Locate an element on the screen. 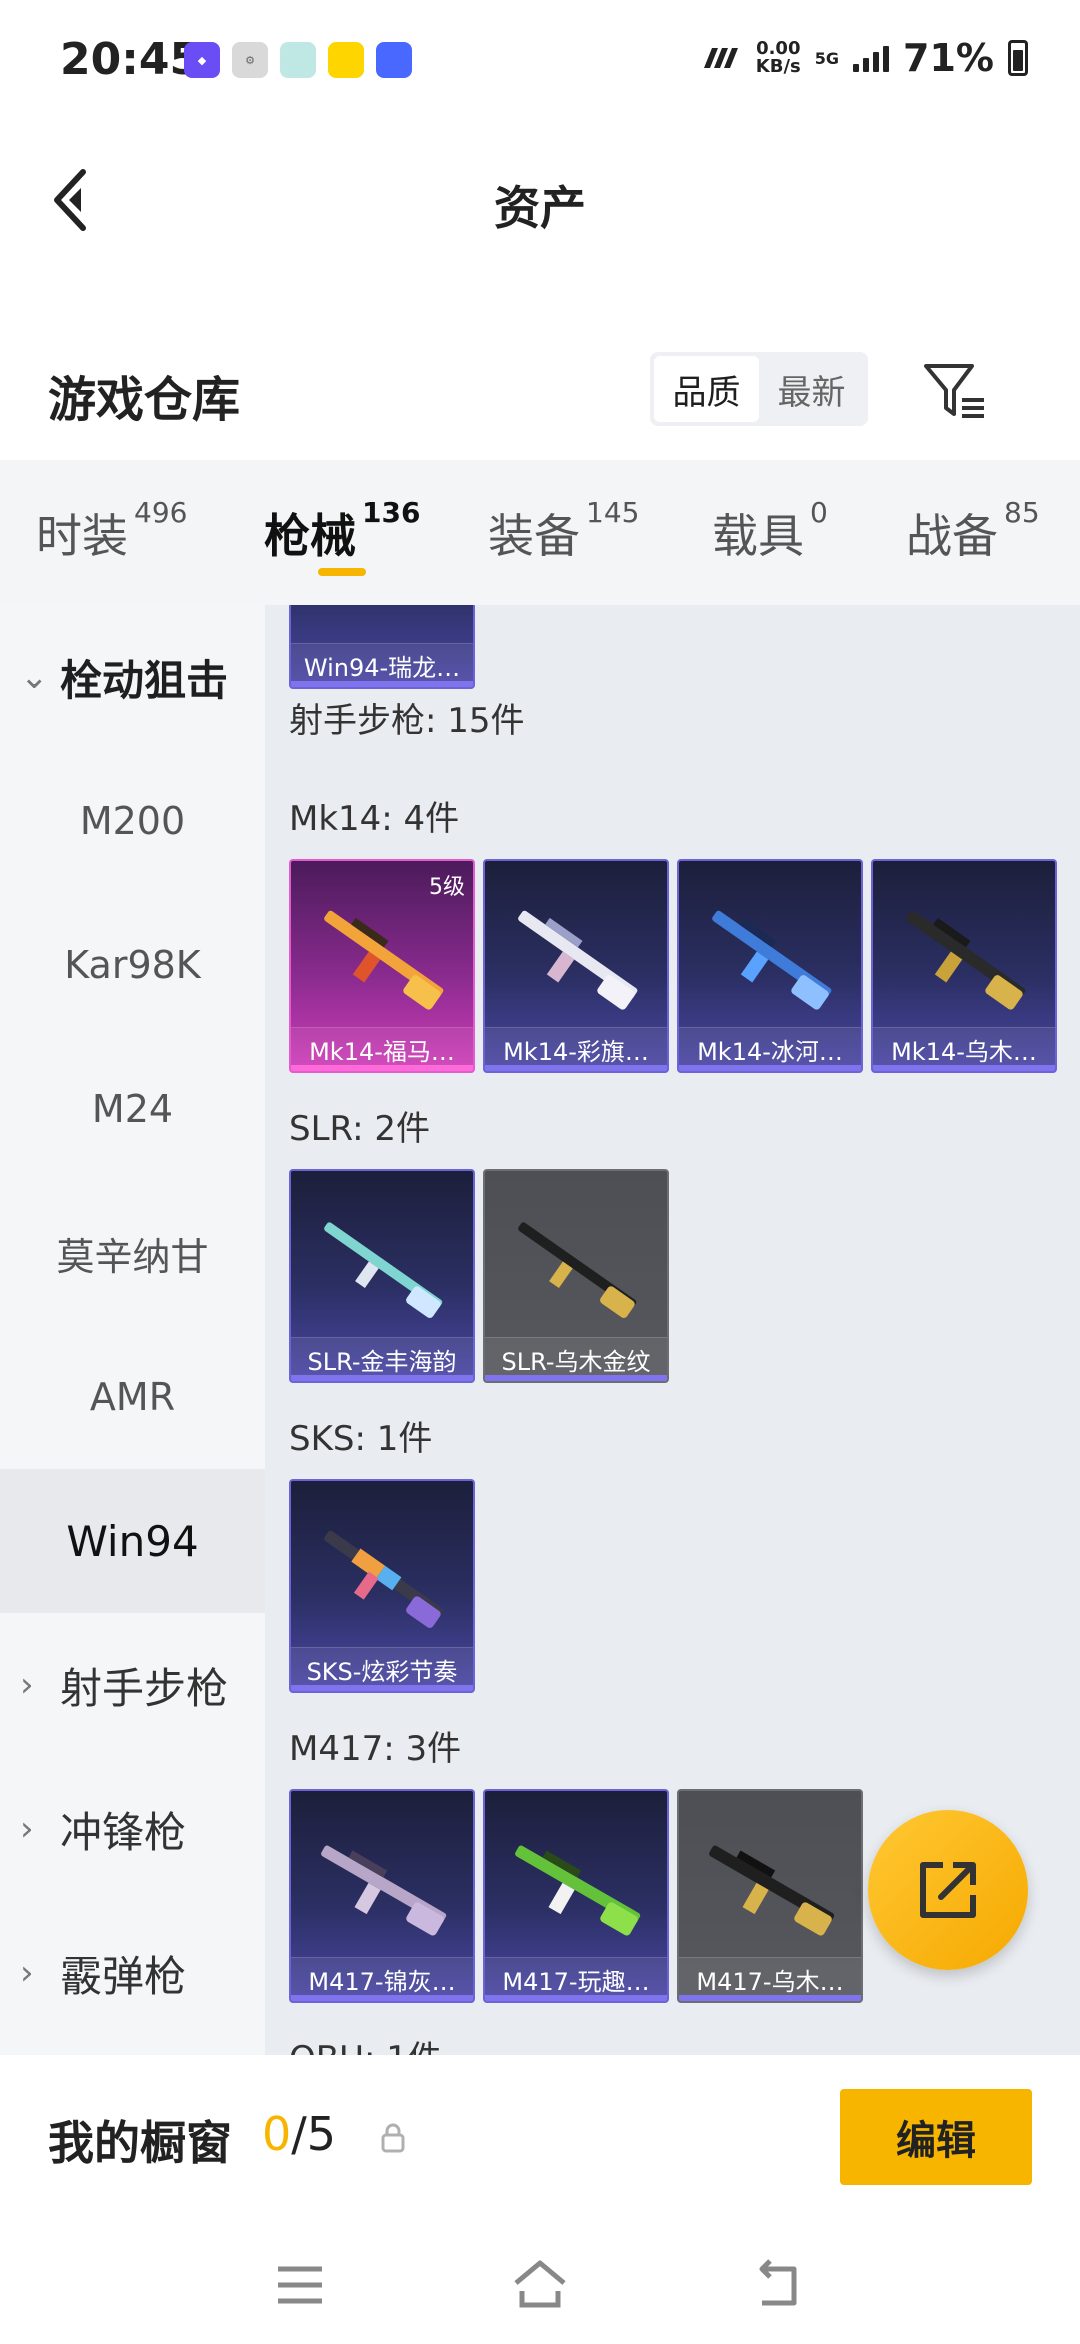  edit-button: 编辑 is located at coordinates (936, 2137).